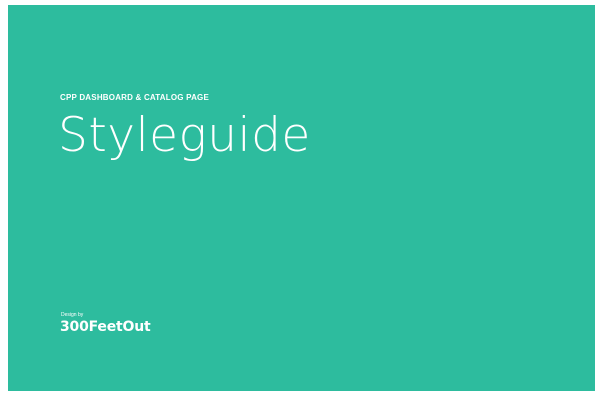 The image size is (603, 400). What do you see at coordinates (135, 97) in the screenshot?
I see `cover-subtitle: CPP DASHBOARD & CATALOG PAGE` at bounding box center [135, 97].